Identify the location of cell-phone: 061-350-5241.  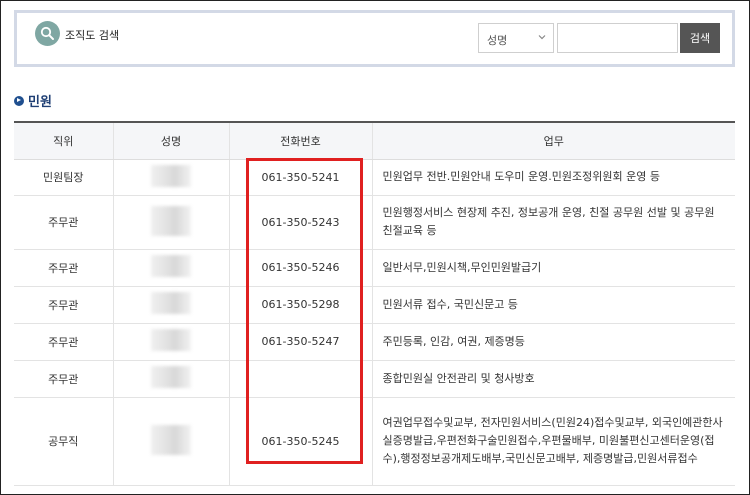
(301, 177).